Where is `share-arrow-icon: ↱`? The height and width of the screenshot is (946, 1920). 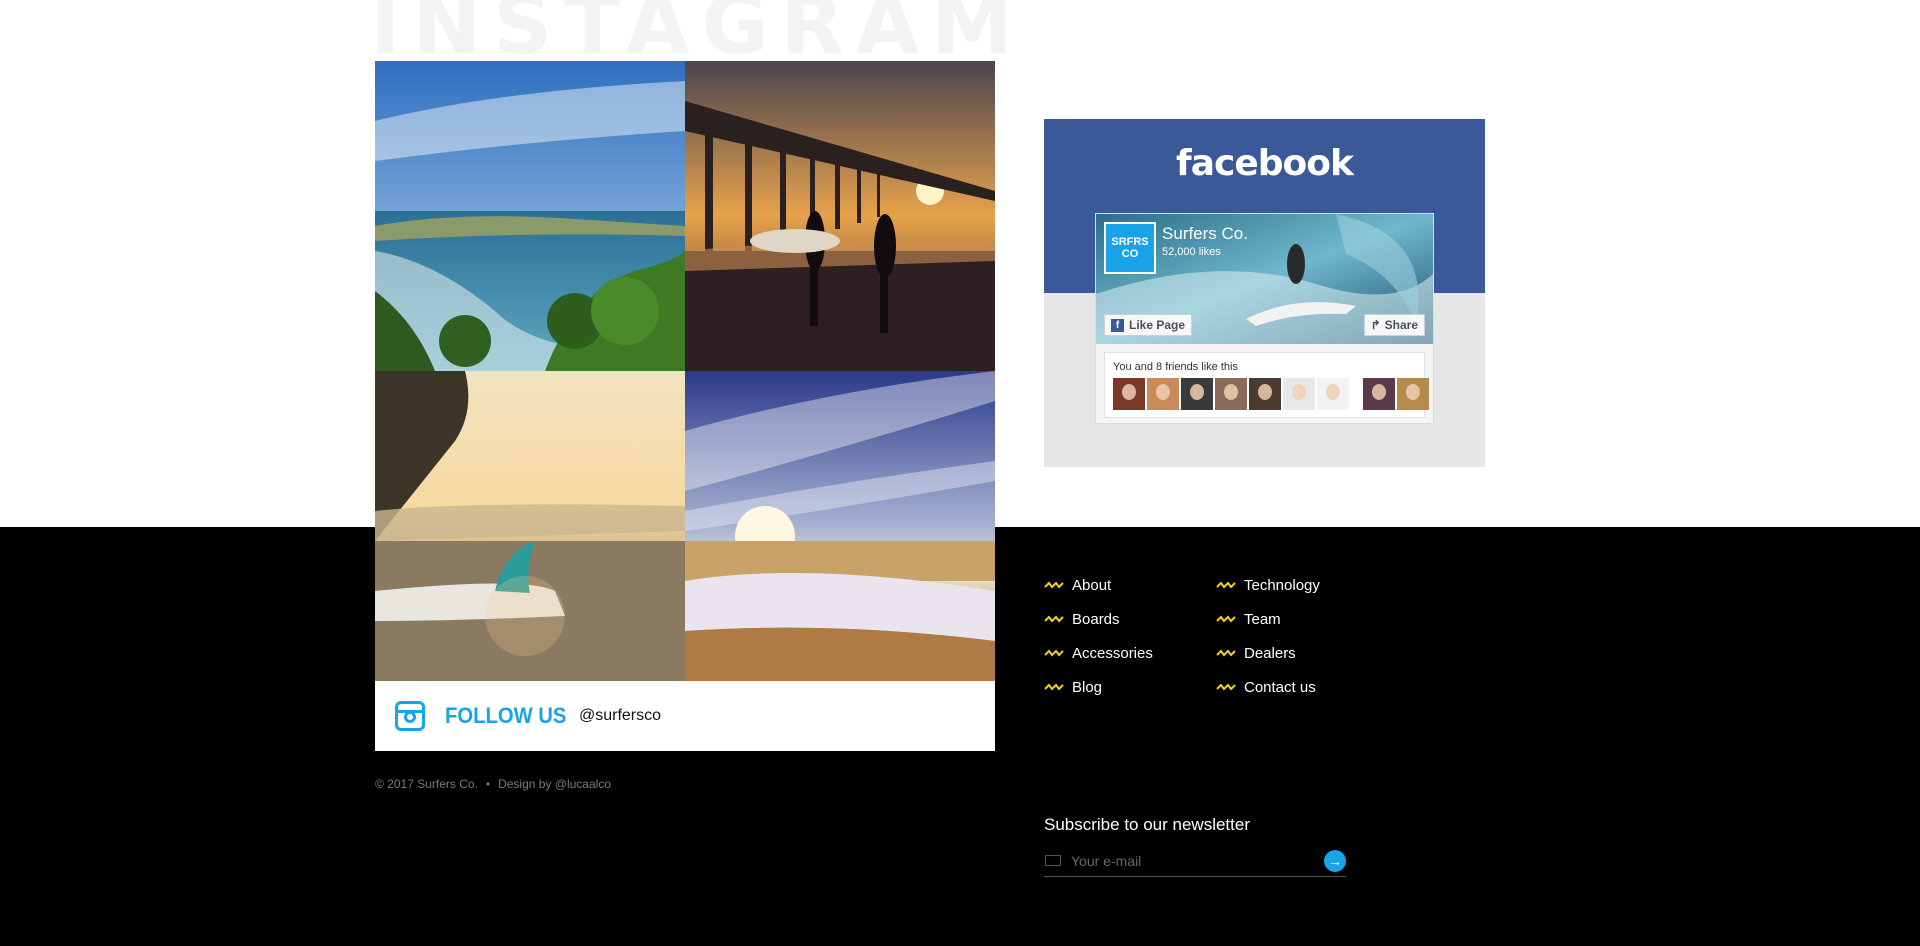
share-arrow-icon: ↱ is located at coordinates (1375, 325).